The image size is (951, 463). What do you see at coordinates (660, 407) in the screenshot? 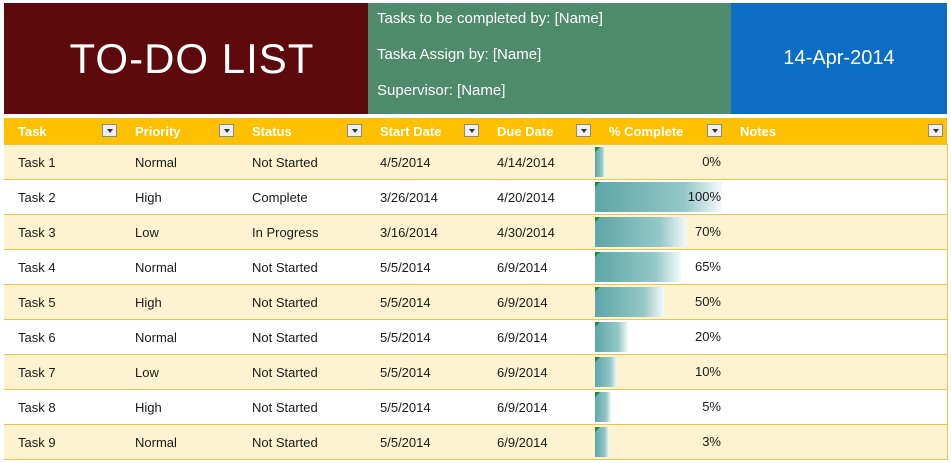
I see `percent-complete-cell: 5%` at bounding box center [660, 407].